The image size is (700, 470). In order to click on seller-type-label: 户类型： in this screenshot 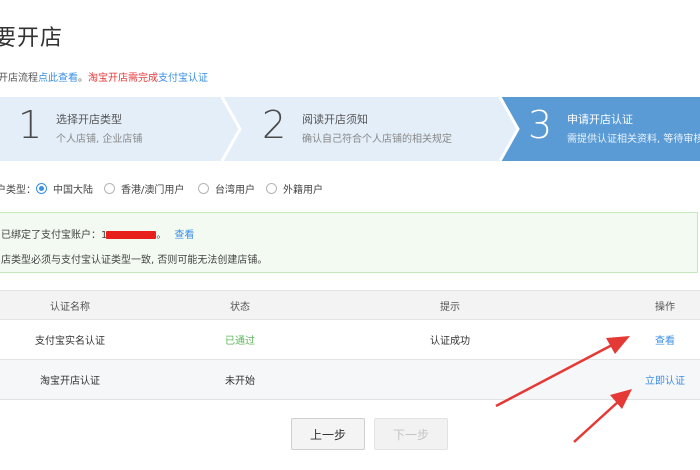, I will do `click(18, 190)`.